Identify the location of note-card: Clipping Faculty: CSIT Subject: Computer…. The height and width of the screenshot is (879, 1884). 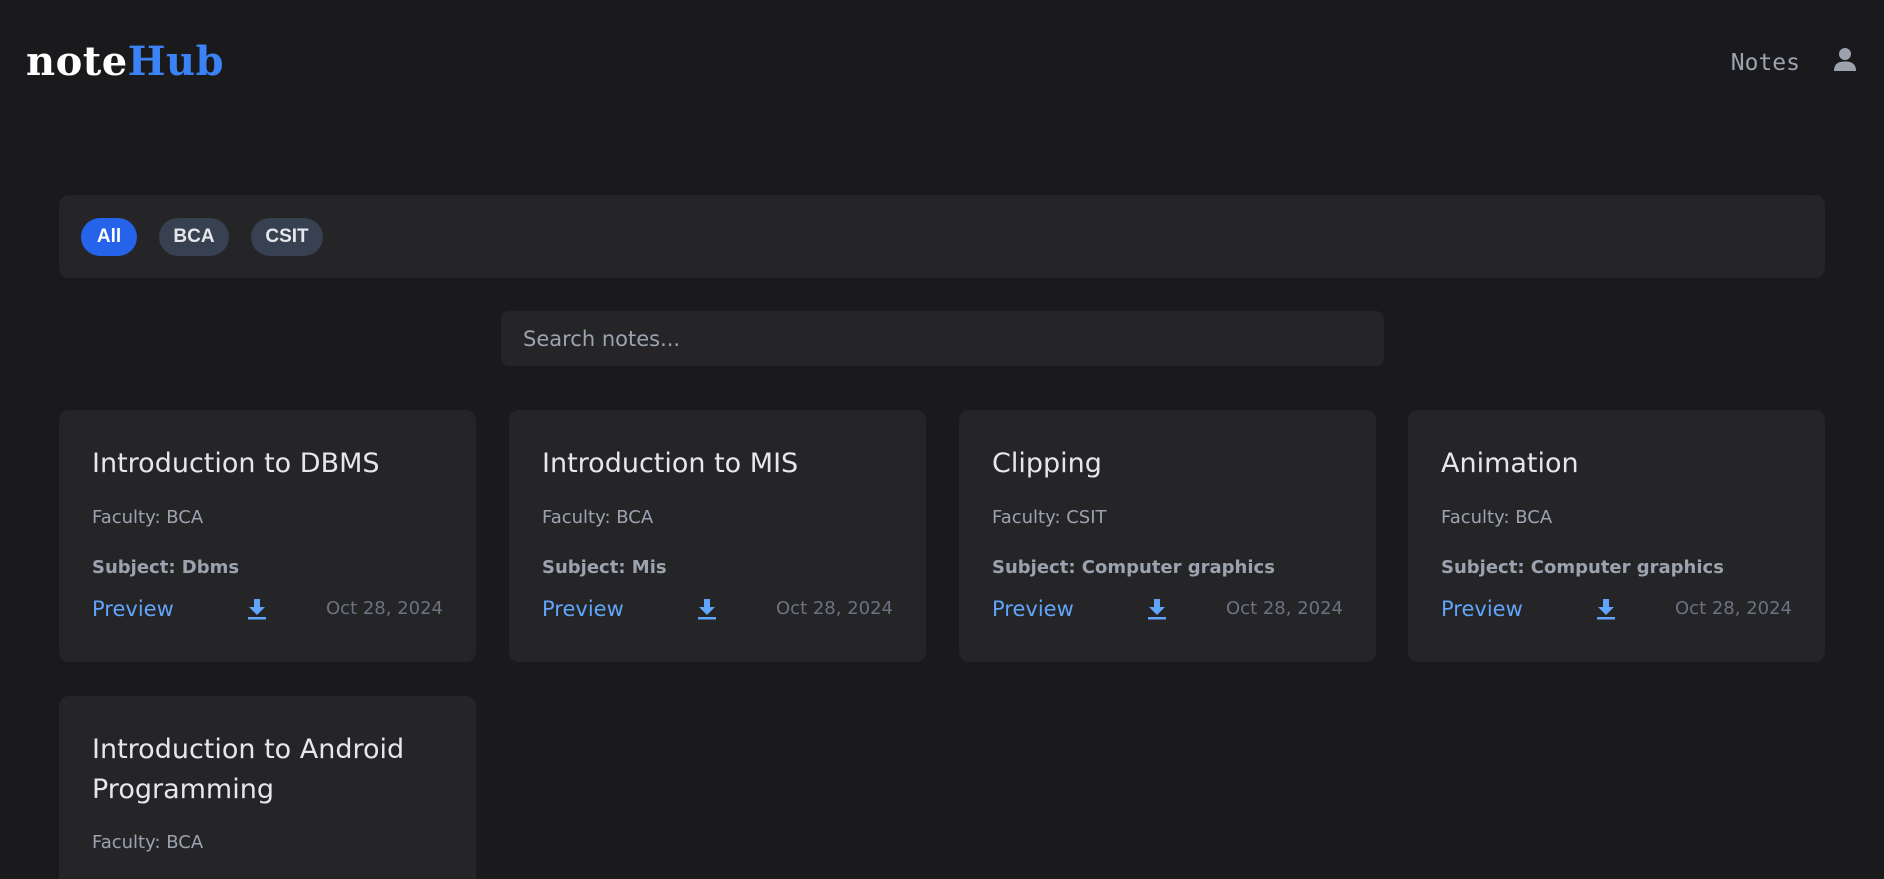
(1167, 536).